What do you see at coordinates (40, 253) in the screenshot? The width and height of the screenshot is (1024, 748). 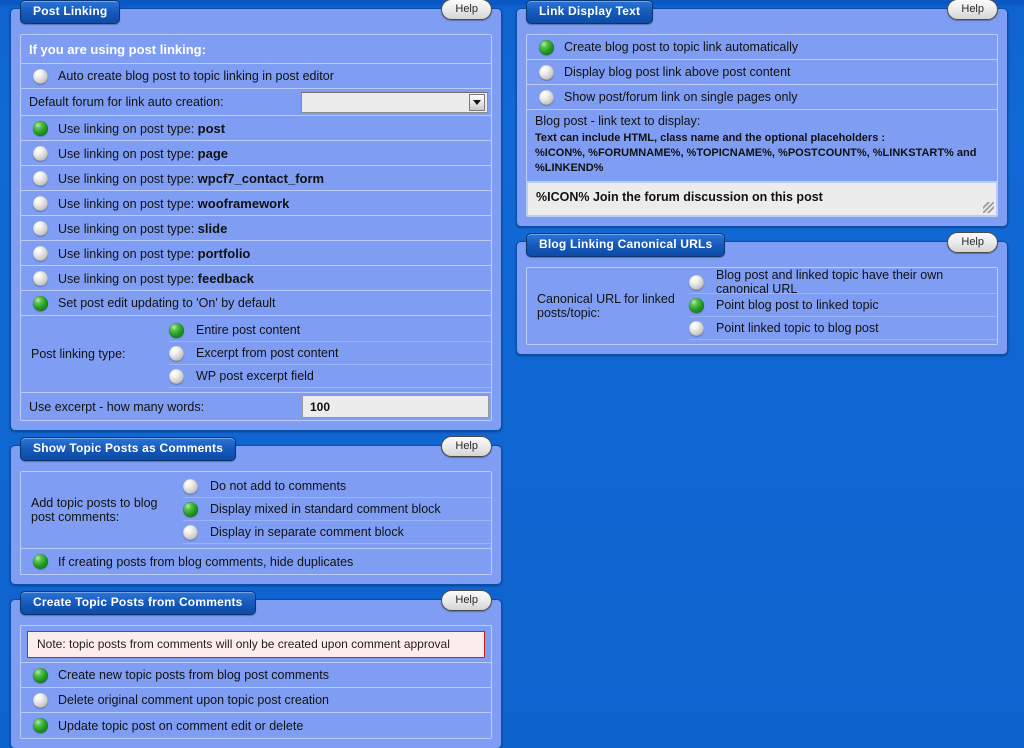 I see `toggle-post-type-portfolio` at bounding box center [40, 253].